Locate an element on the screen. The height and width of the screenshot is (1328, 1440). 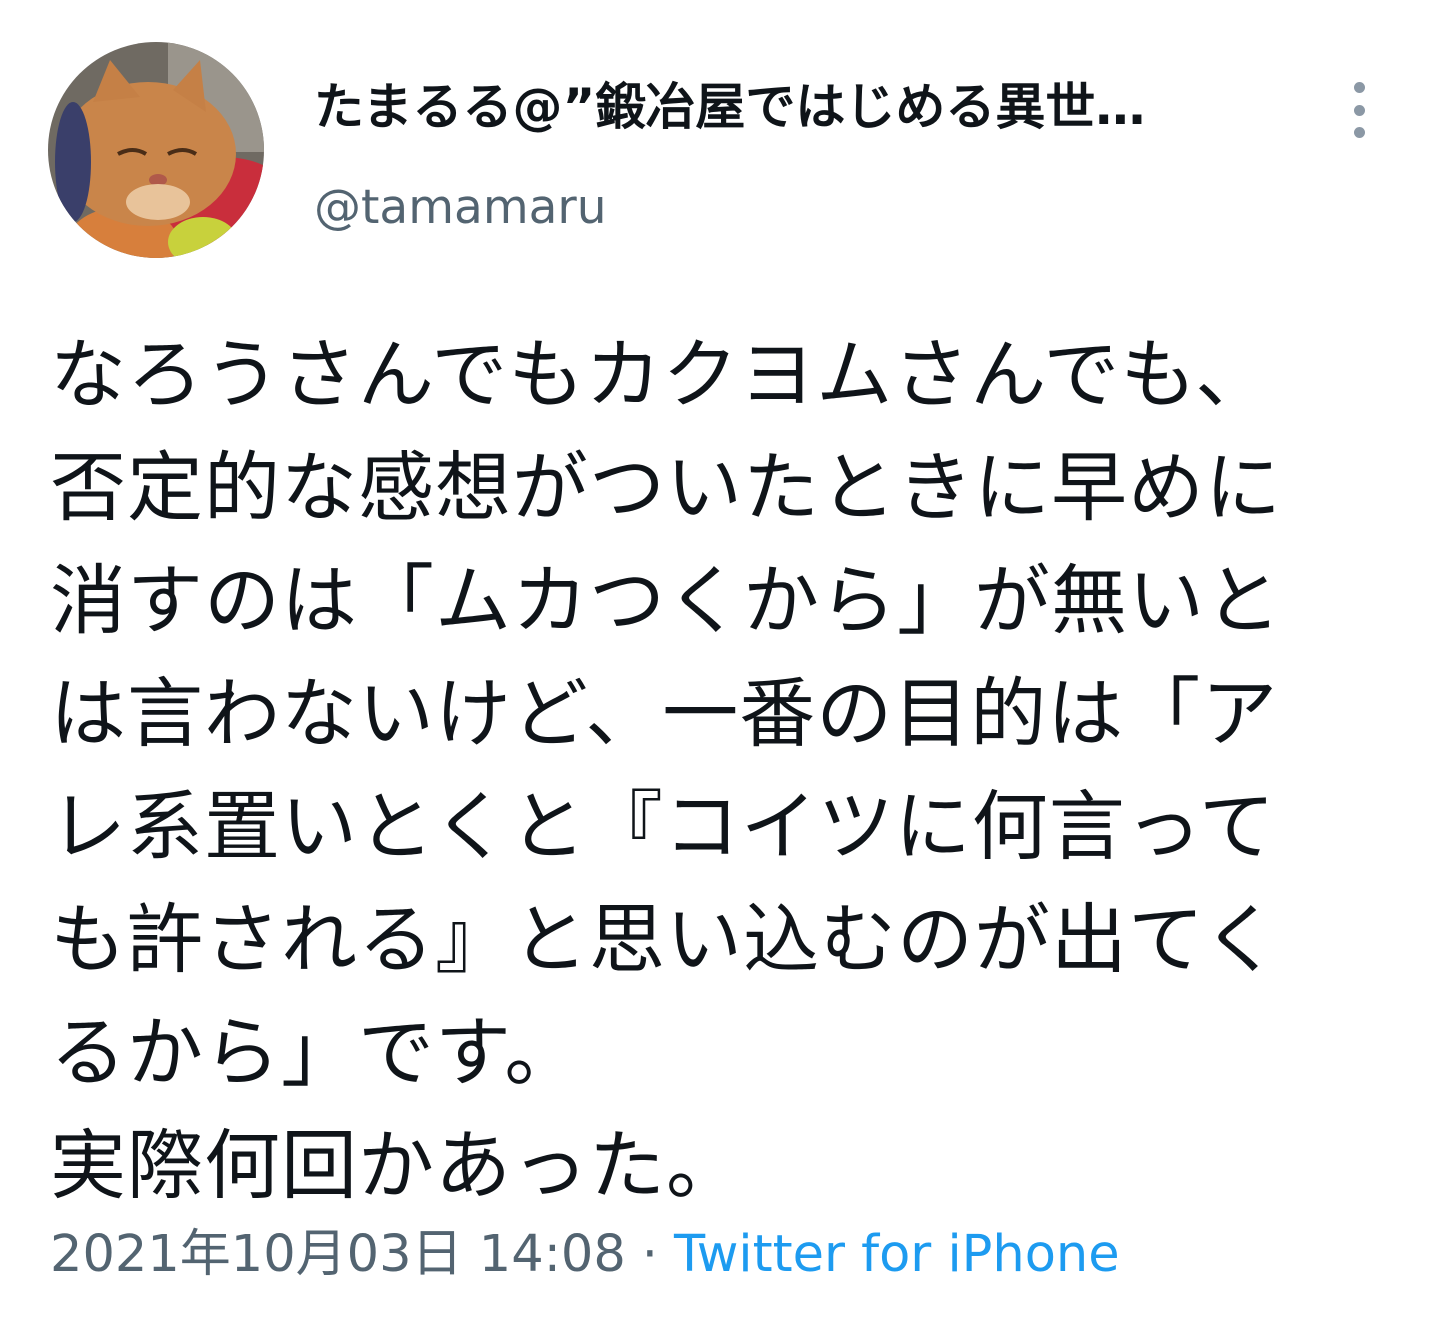
tweet-text-line: 実際何回かあった。 is located at coordinates (396, 1165).